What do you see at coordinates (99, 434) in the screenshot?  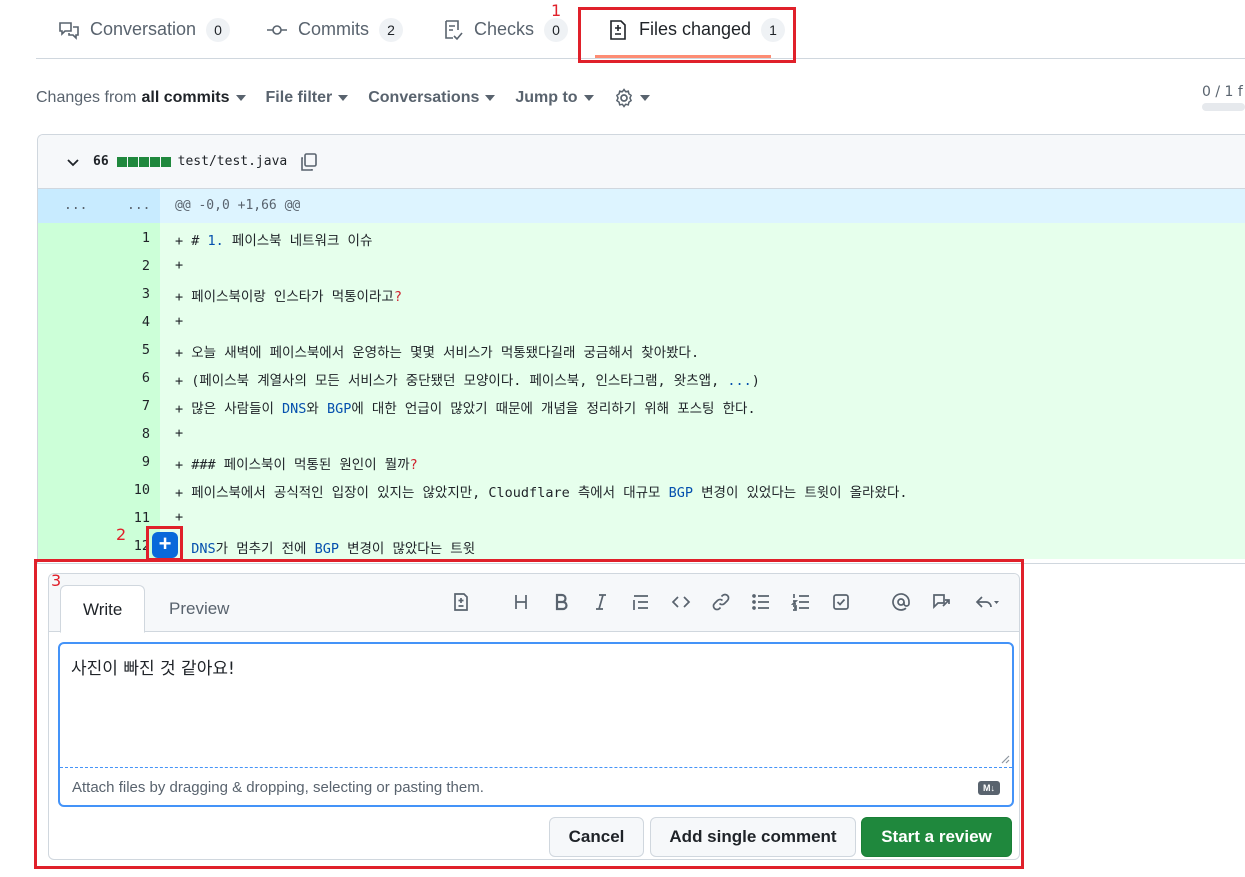 I see `line-number: 8` at bounding box center [99, 434].